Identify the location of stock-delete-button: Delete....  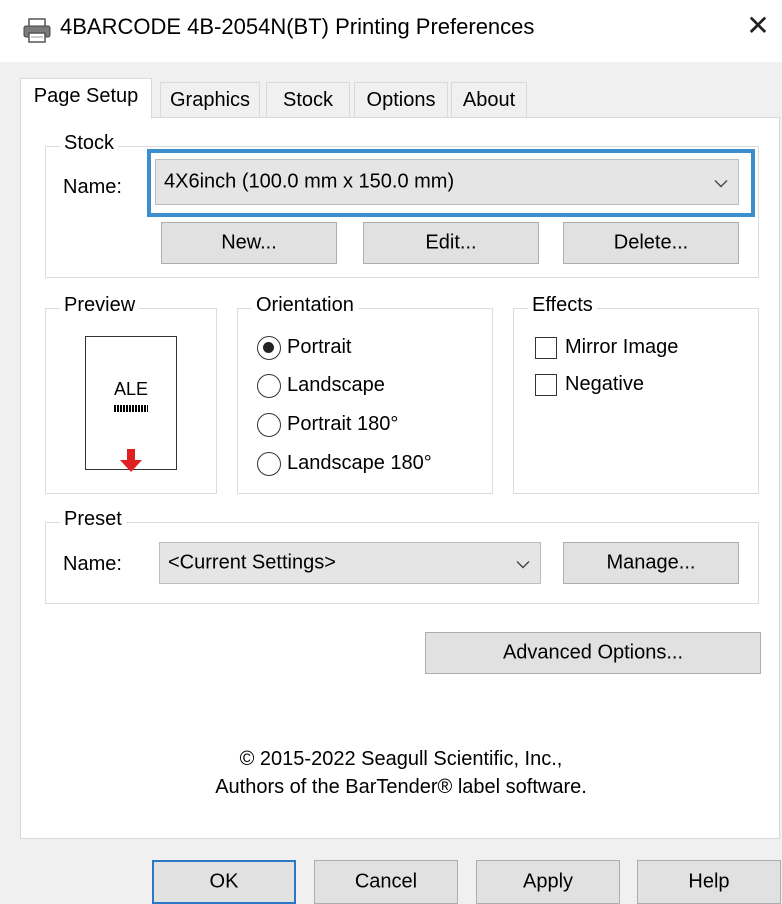
(651, 243).